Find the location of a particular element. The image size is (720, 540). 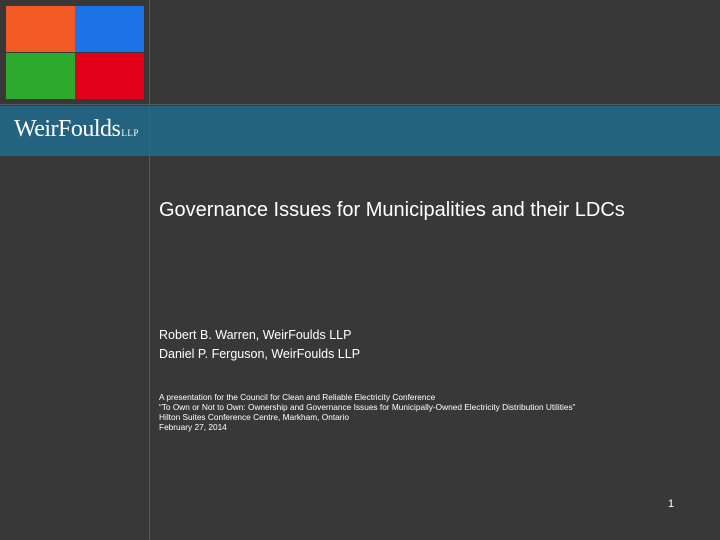

green-square is located at coordinates (40, 76).